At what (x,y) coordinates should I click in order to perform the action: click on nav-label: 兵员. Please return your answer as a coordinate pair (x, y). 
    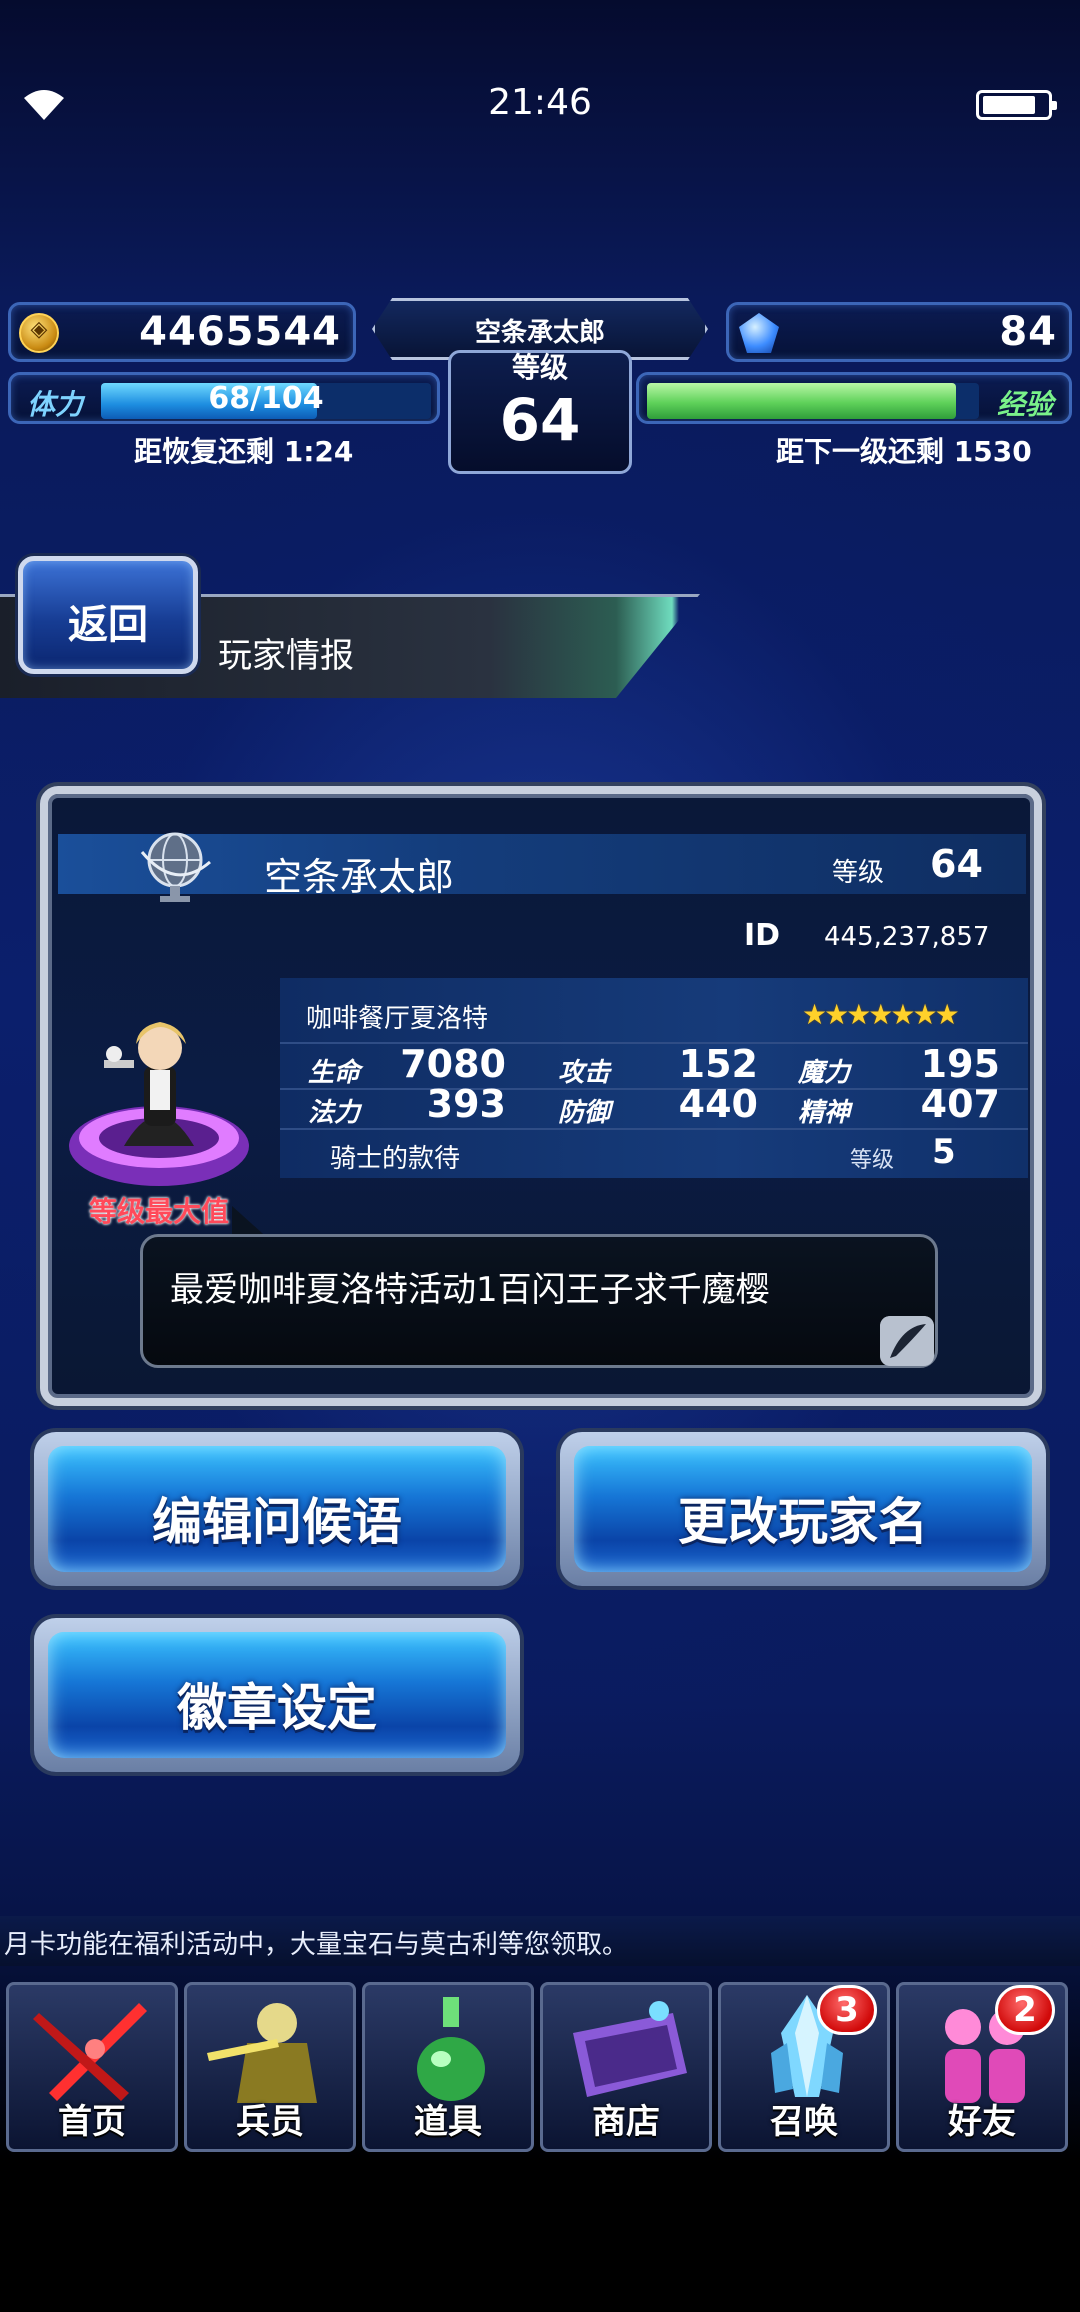
    Looking at the image, I should click on (270, 2122).